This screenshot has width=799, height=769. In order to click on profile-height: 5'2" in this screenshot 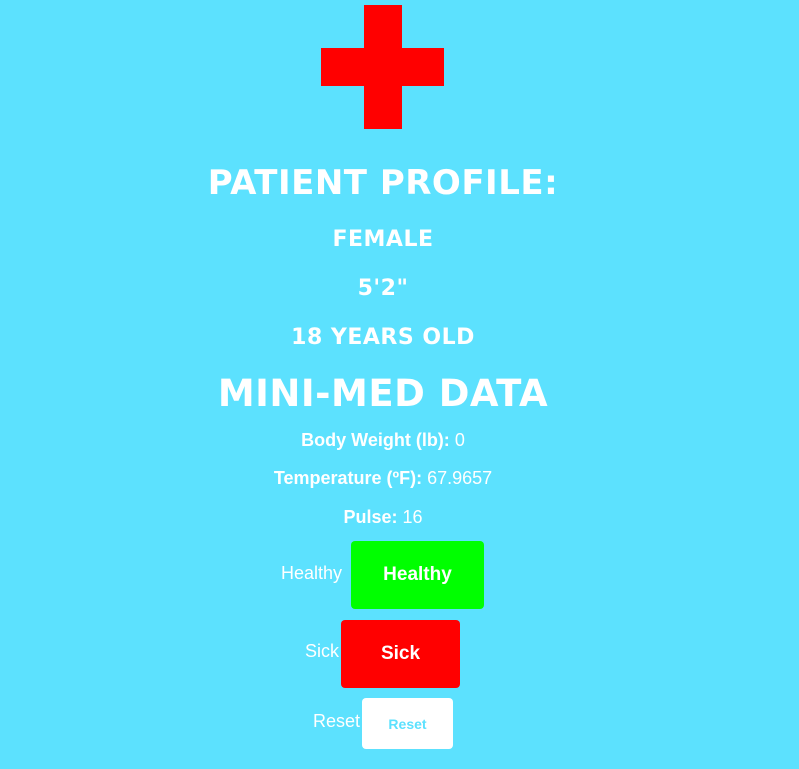, I will do `click(383, 288)`.